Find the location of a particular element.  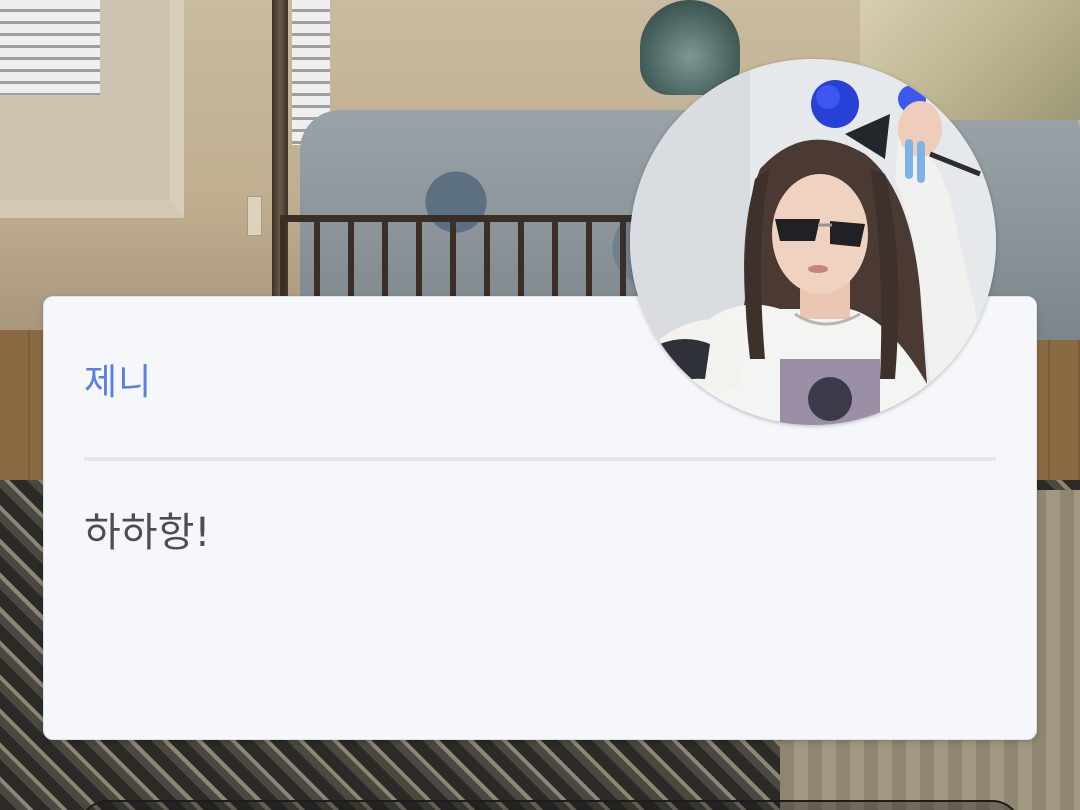

background-outlet is located at coordinates (254, 216).